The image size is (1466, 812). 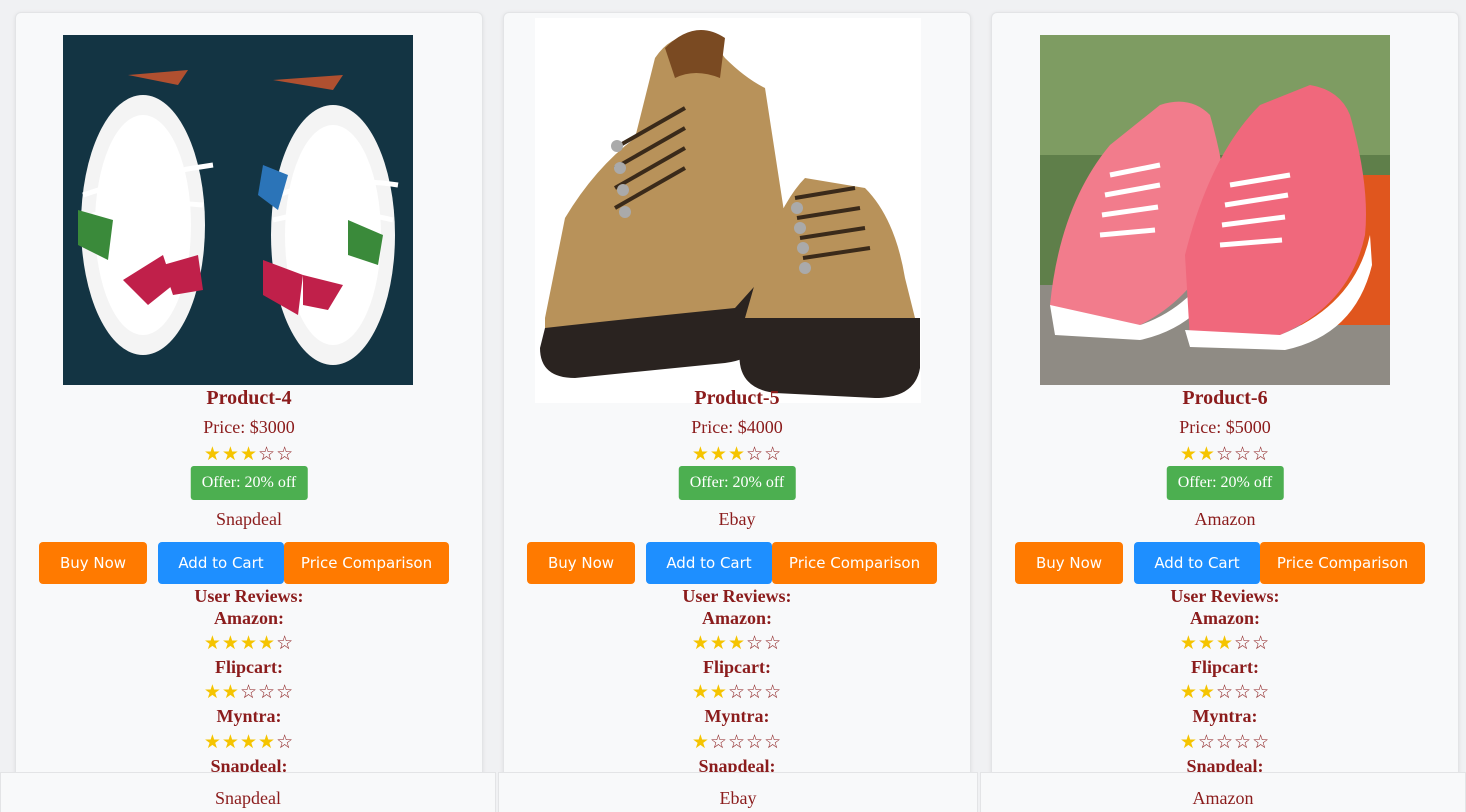 I want to click on product-rating: ★★☆☆☆, so click(x=1225, y=455).